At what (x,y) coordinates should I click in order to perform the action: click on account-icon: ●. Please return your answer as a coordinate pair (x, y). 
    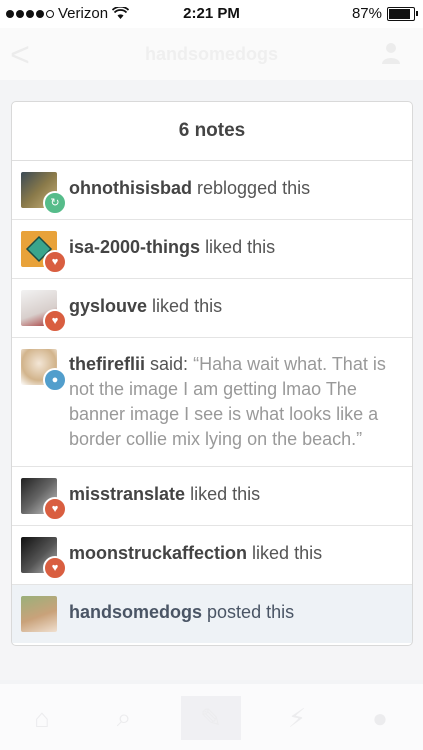
    Looking at the image, I should click on (380, 718).